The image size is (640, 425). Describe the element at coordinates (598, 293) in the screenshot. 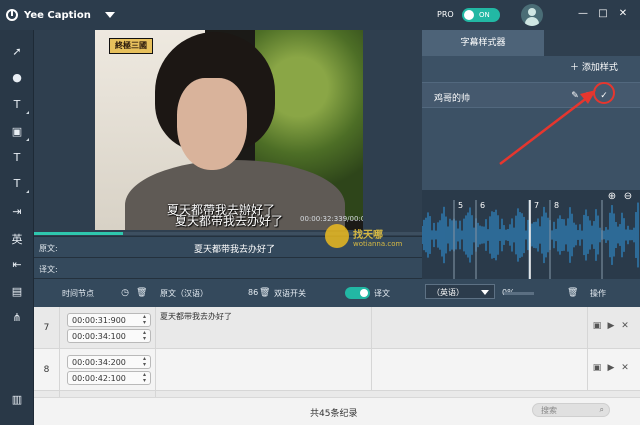

I see `ops-header: 操作` at that location.